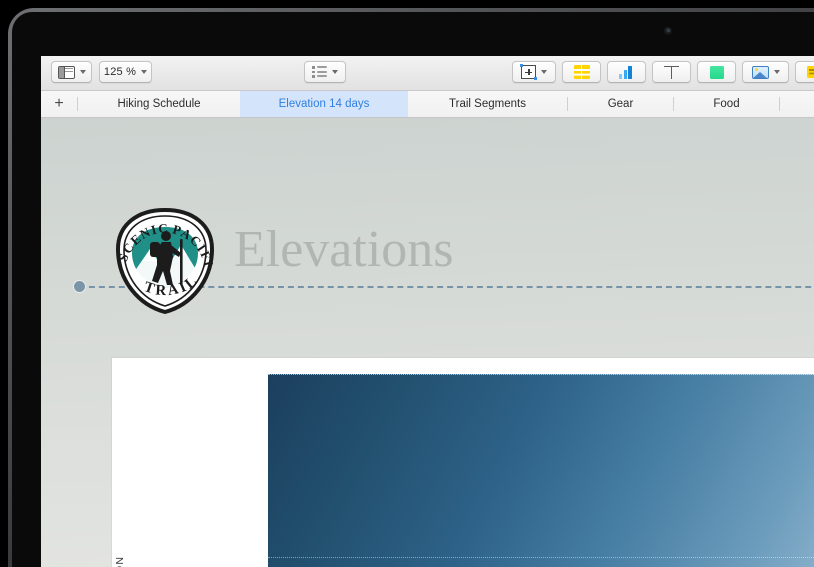 This screenshot has height=567, width=814. I want to click on sheet-tab-trail-segments: Trail Segments, so click(487, 104).